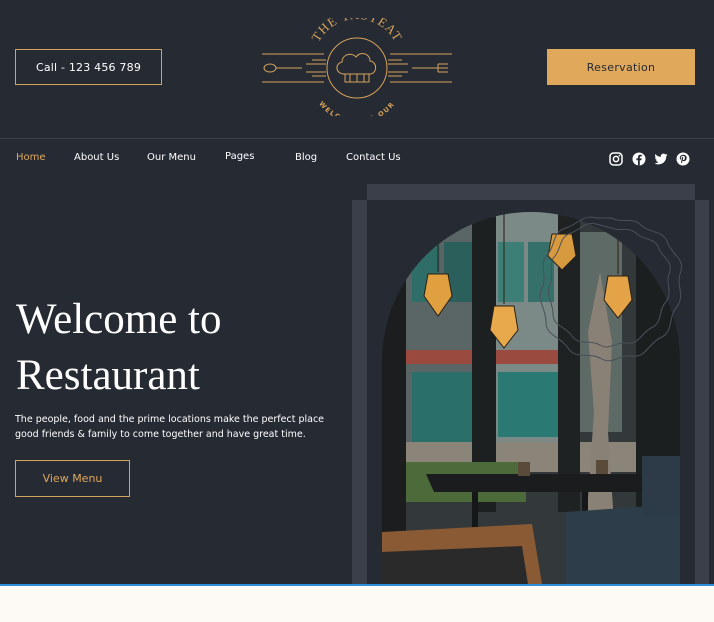 The width and height of the screenshot is (714, 622). What do you see at coordinates (373, 157) in the screenshot?
I see `nav-contact-us: Contact Us` at bounding box center [373, 157].